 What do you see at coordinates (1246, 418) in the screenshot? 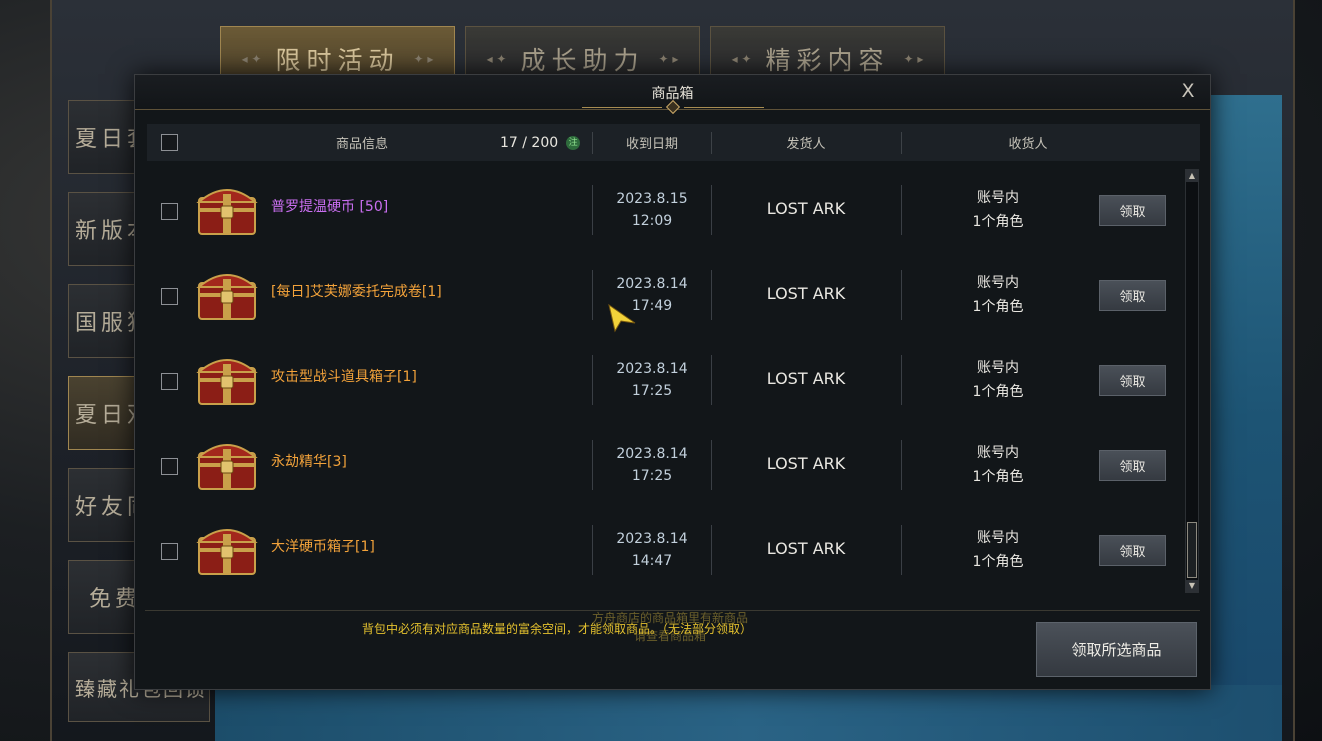
I see `event-banner-right` at bounding box center [1246, 418].